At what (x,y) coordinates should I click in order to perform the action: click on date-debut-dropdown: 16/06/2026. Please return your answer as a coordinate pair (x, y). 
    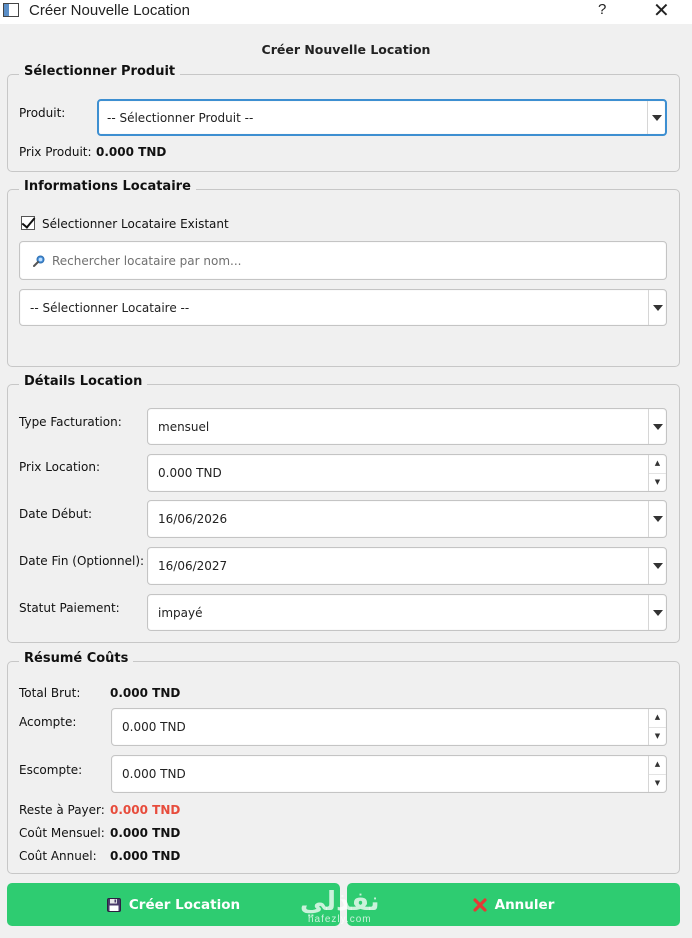
    Looking at the image, I should click on (407, 519).